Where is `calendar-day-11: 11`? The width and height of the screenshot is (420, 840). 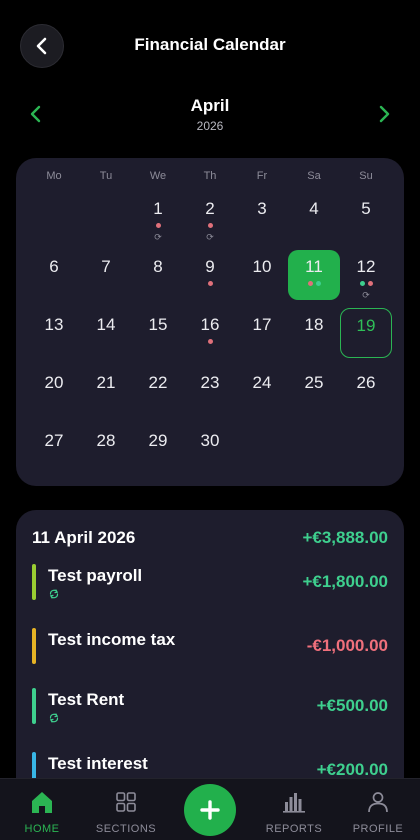 calendar-day-11: 11 is located at coordinates (314, 275).